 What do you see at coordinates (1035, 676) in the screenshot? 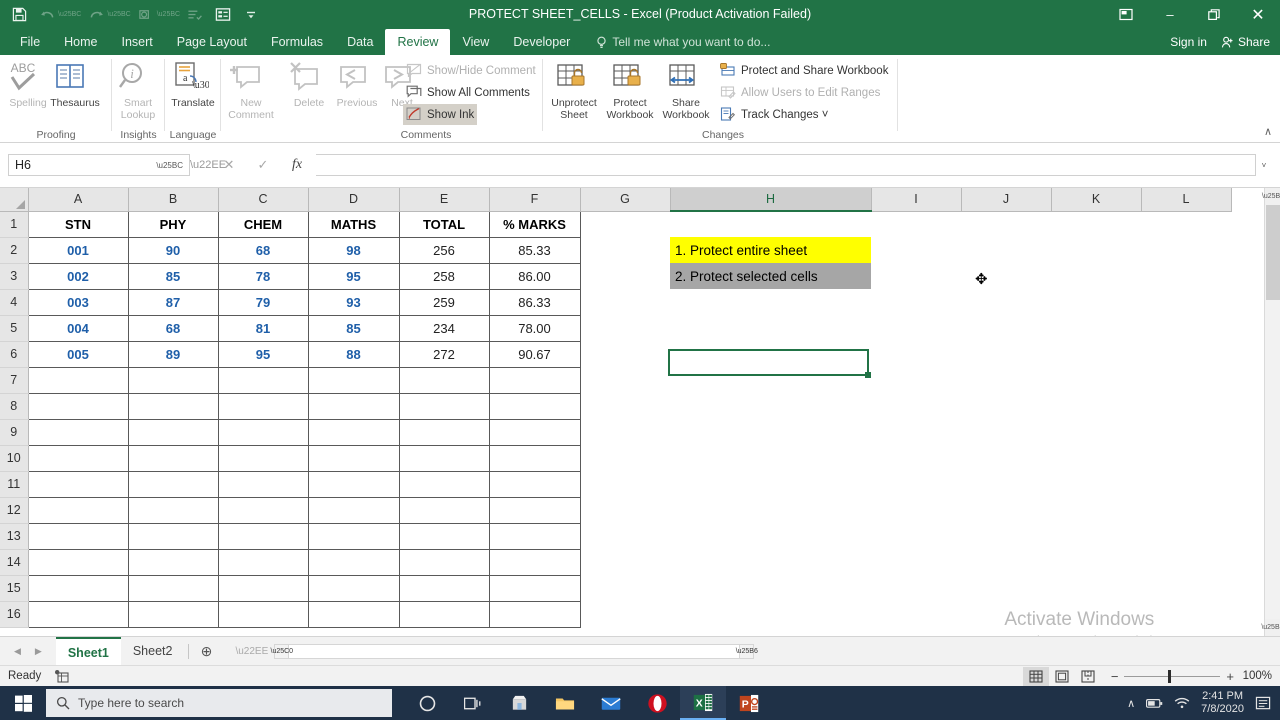
I see `normal-view-icon` at bounding box center [1035, 676].